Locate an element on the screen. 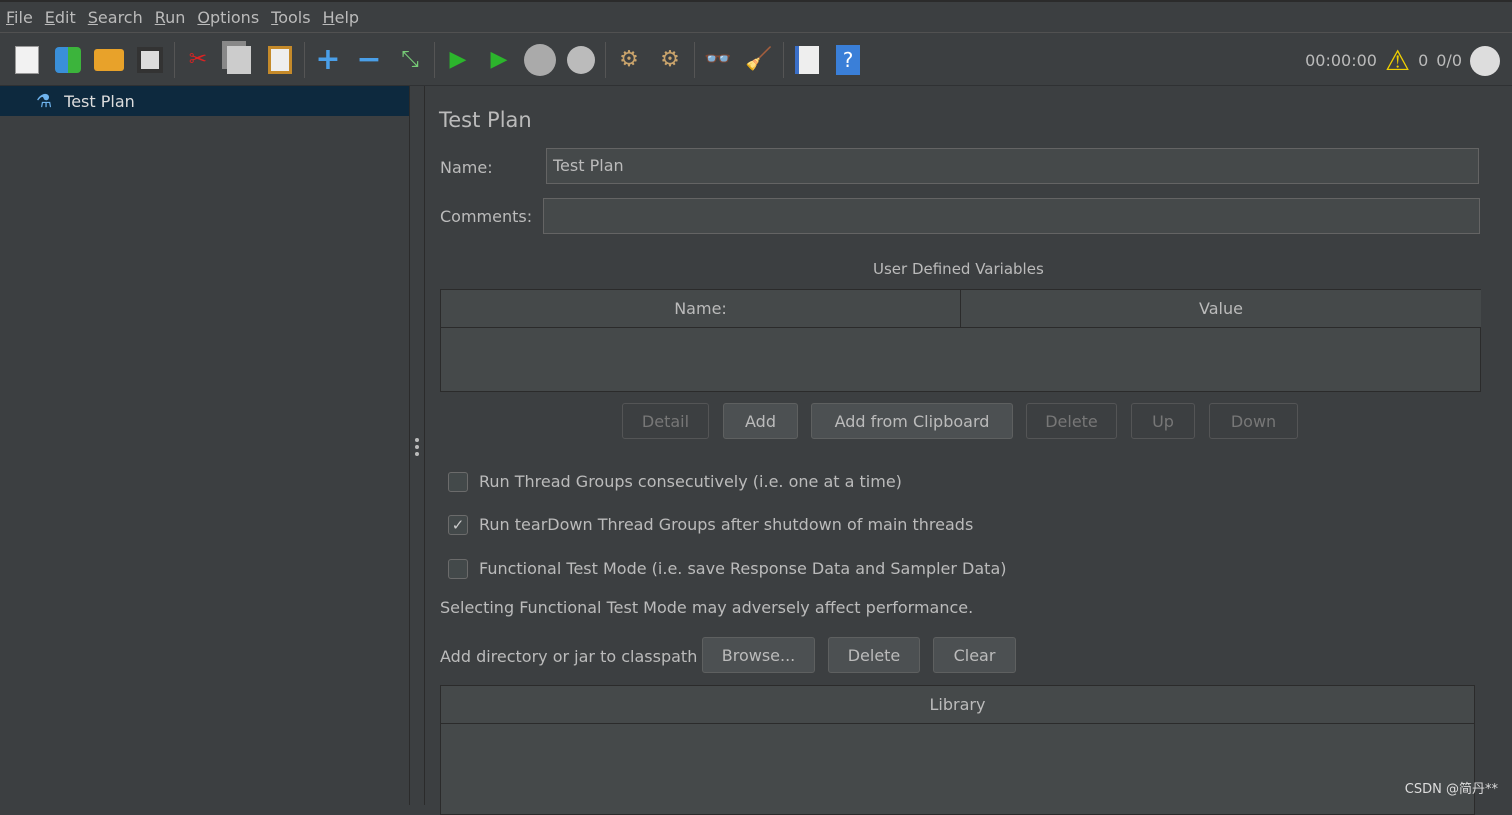 Image resolution: width=1512 pixels, height=815 pixels. comments-label: Comments: is located at coordinates (486, 216).